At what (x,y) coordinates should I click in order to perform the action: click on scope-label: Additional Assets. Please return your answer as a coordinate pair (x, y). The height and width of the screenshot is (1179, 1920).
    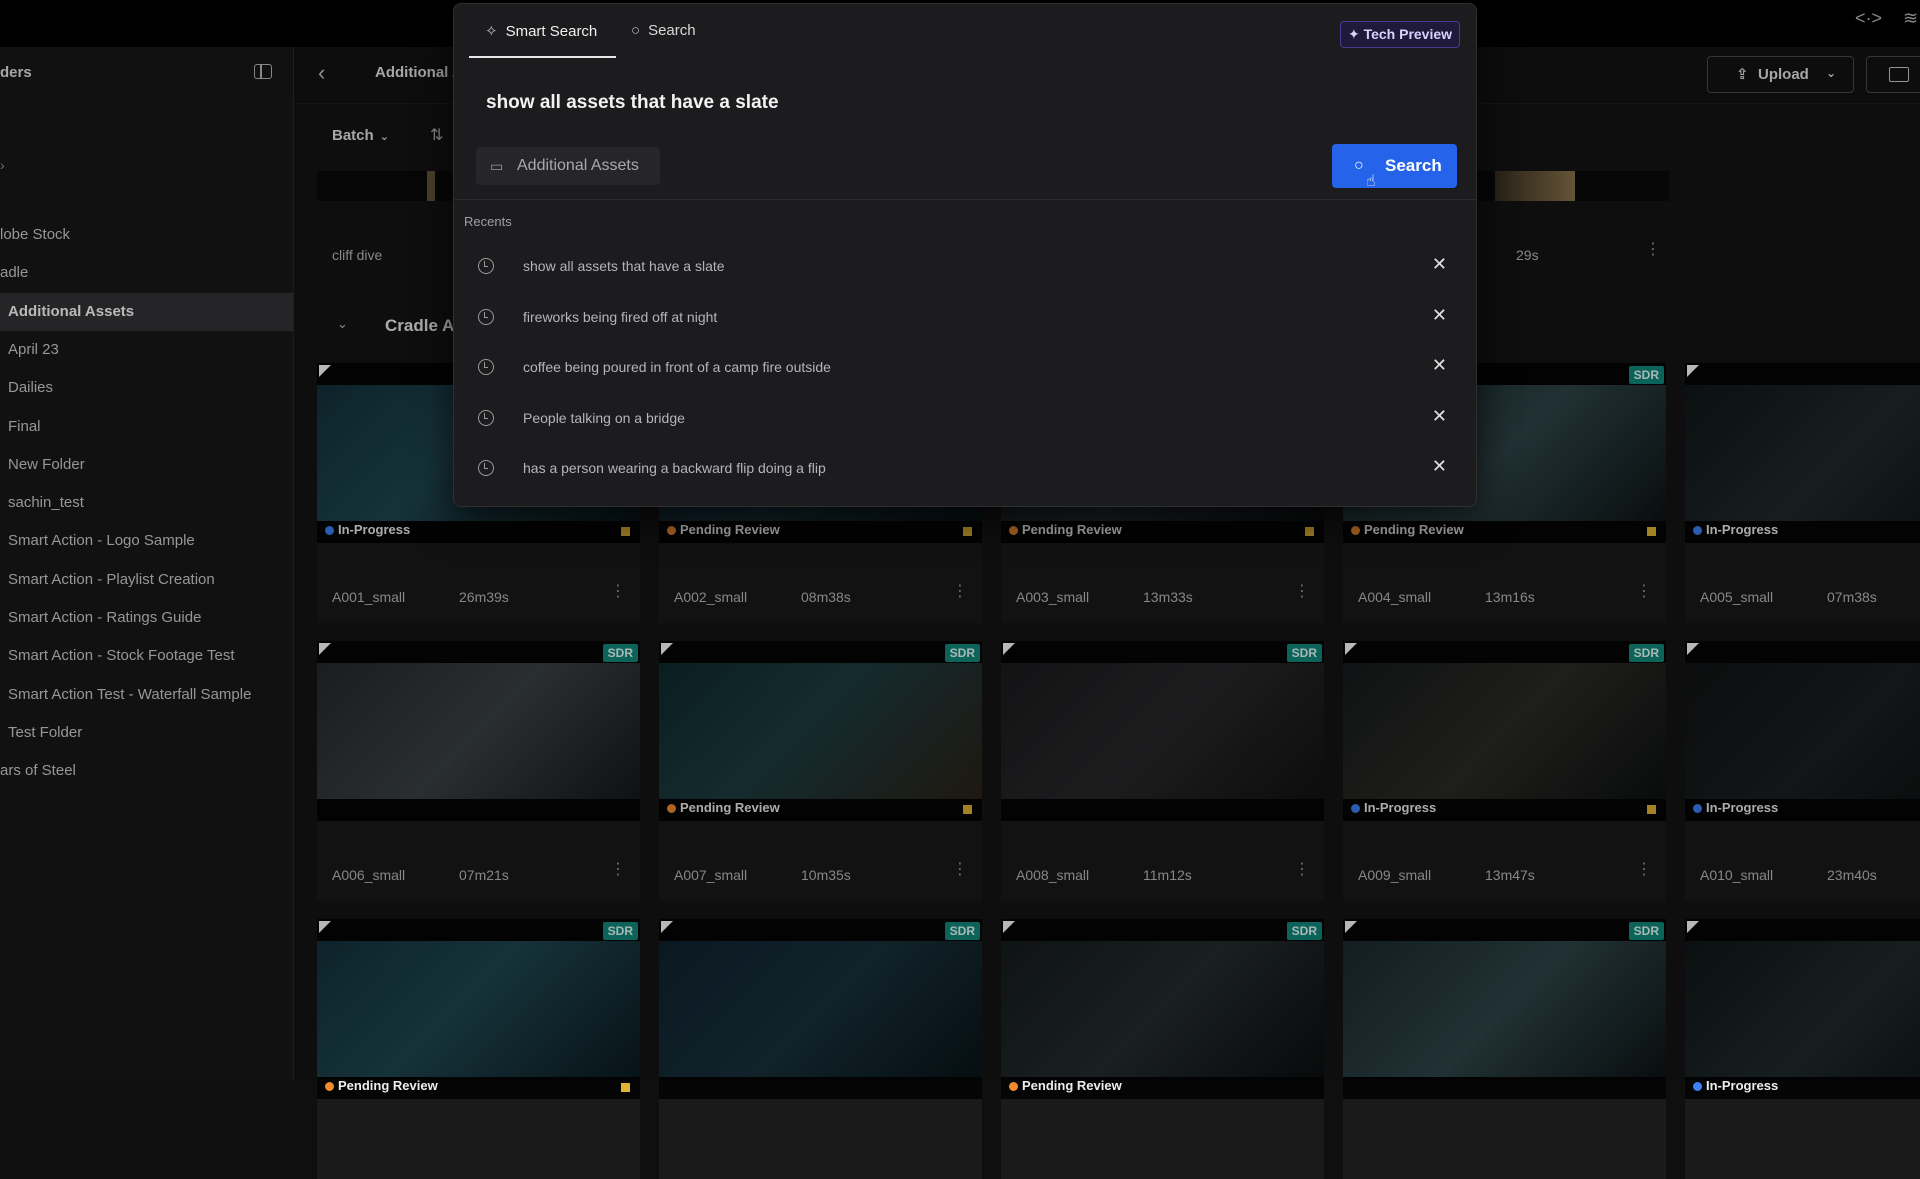
    Looking at the image, I should click on (578, 165).